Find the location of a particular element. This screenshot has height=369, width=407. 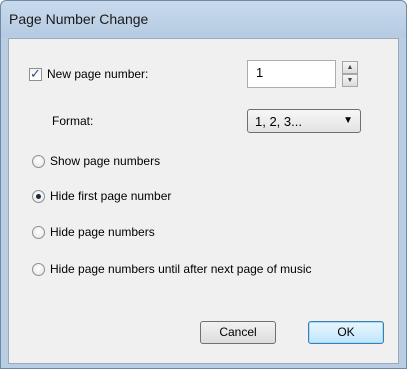

format-label: Format: is located at coordinates (73, 121).